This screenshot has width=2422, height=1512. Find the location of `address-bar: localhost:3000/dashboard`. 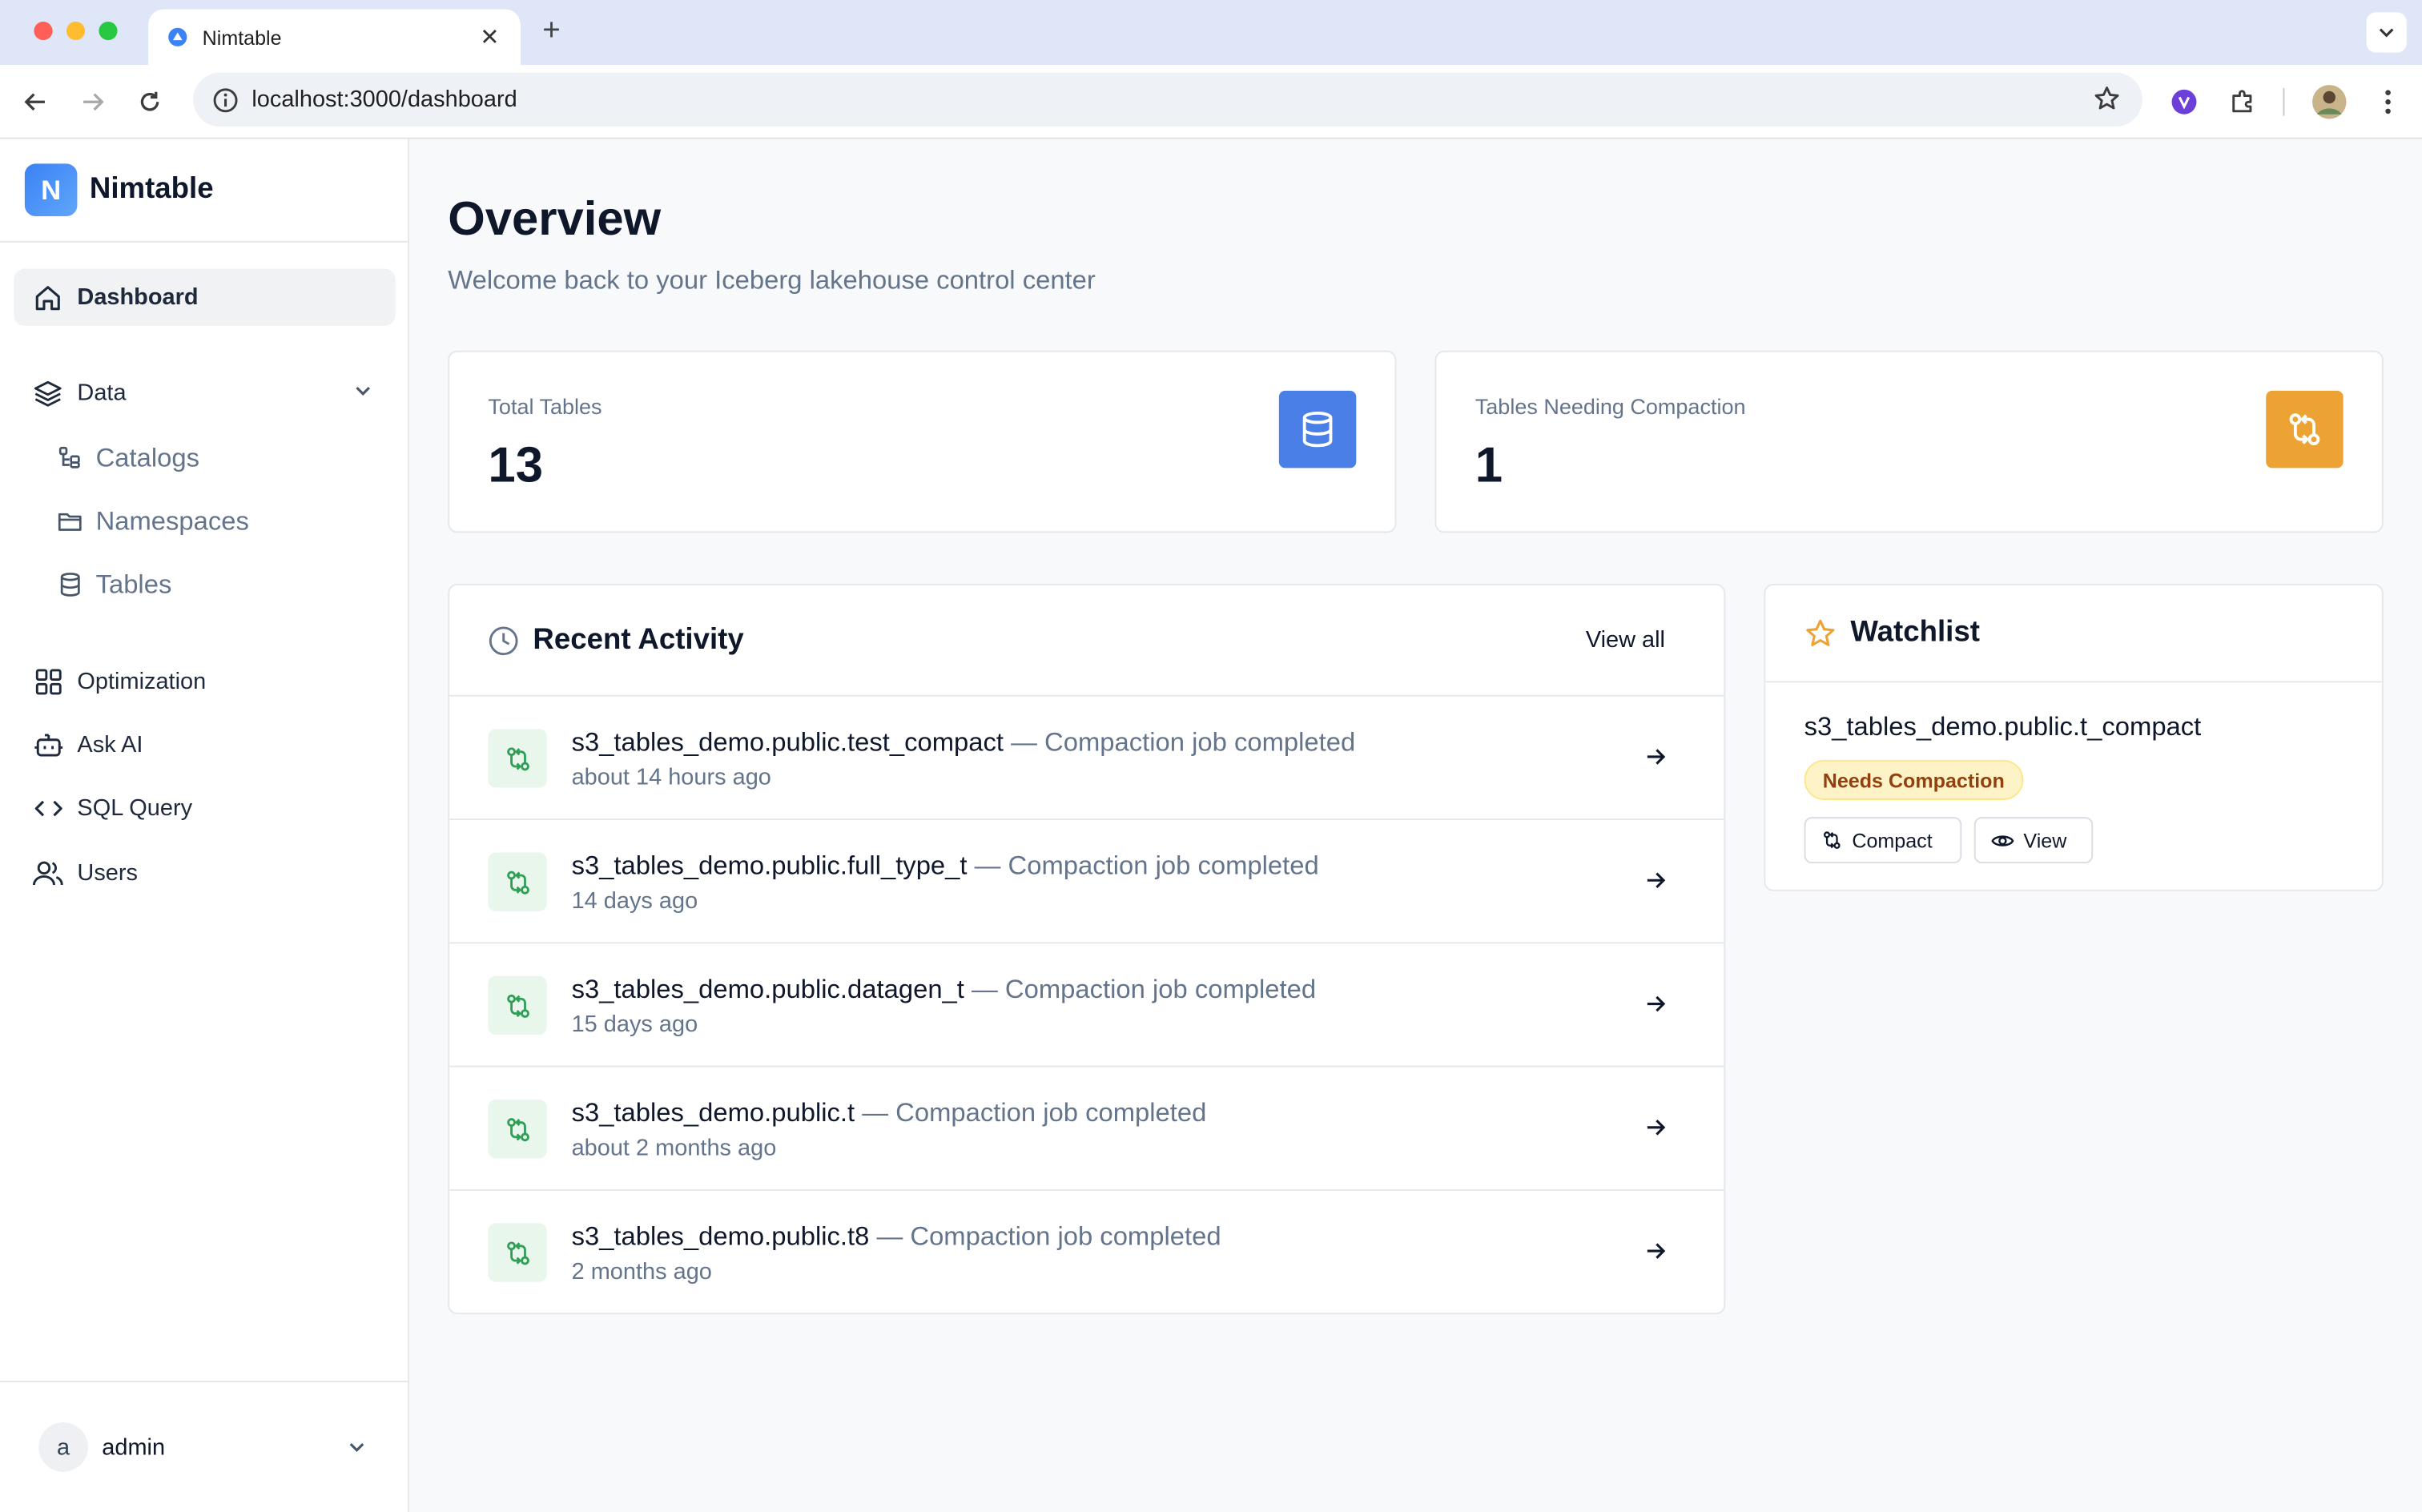

address-bar: localhost:3000/dashboard is located at coordinates (1167, 99).